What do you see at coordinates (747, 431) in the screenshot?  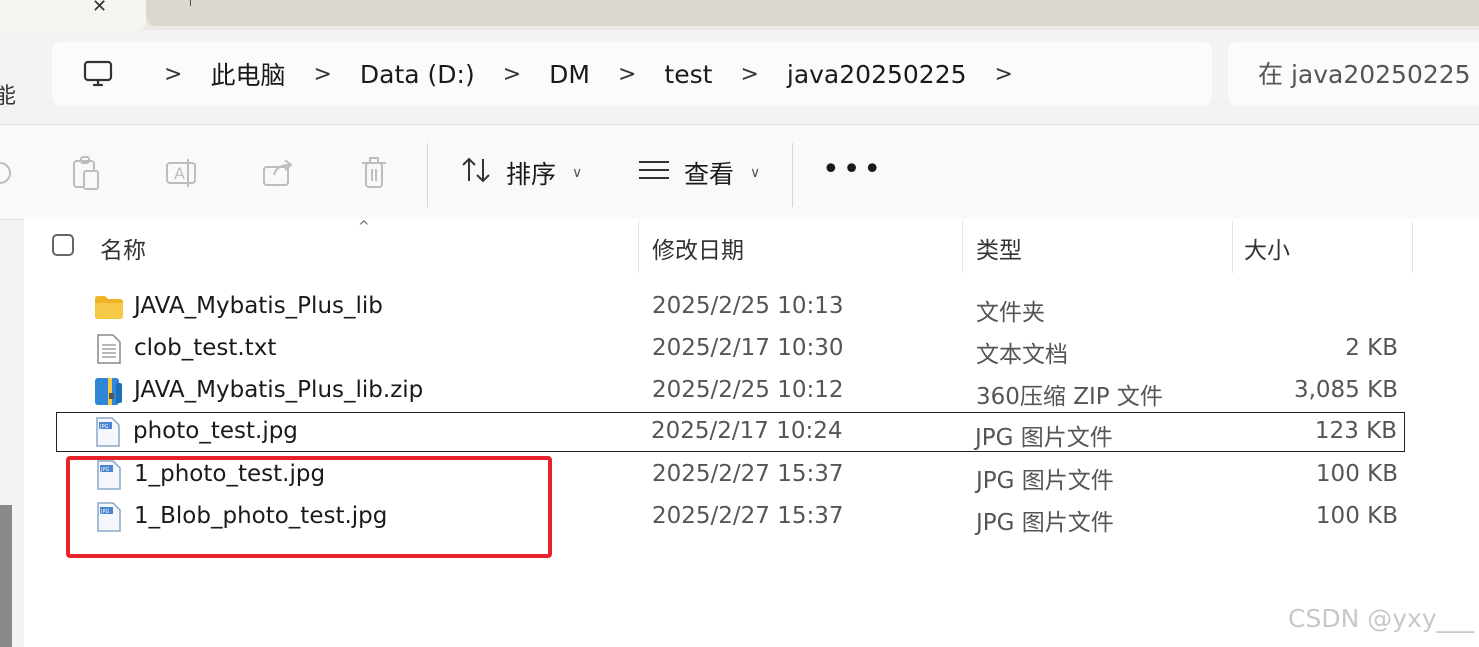 I see `file-modified: 2025/2/17 10:24` at bounding box center [747, 431].